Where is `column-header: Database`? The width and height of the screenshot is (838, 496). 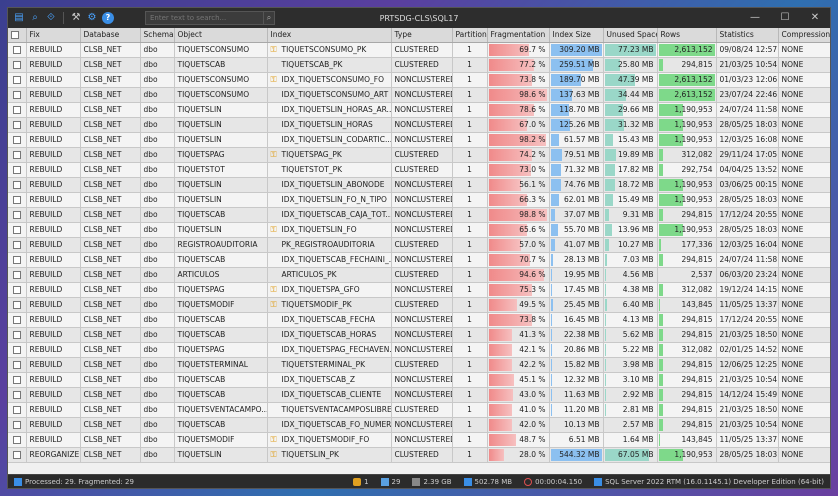 column-header: Database is located at coordinates (110, 35).